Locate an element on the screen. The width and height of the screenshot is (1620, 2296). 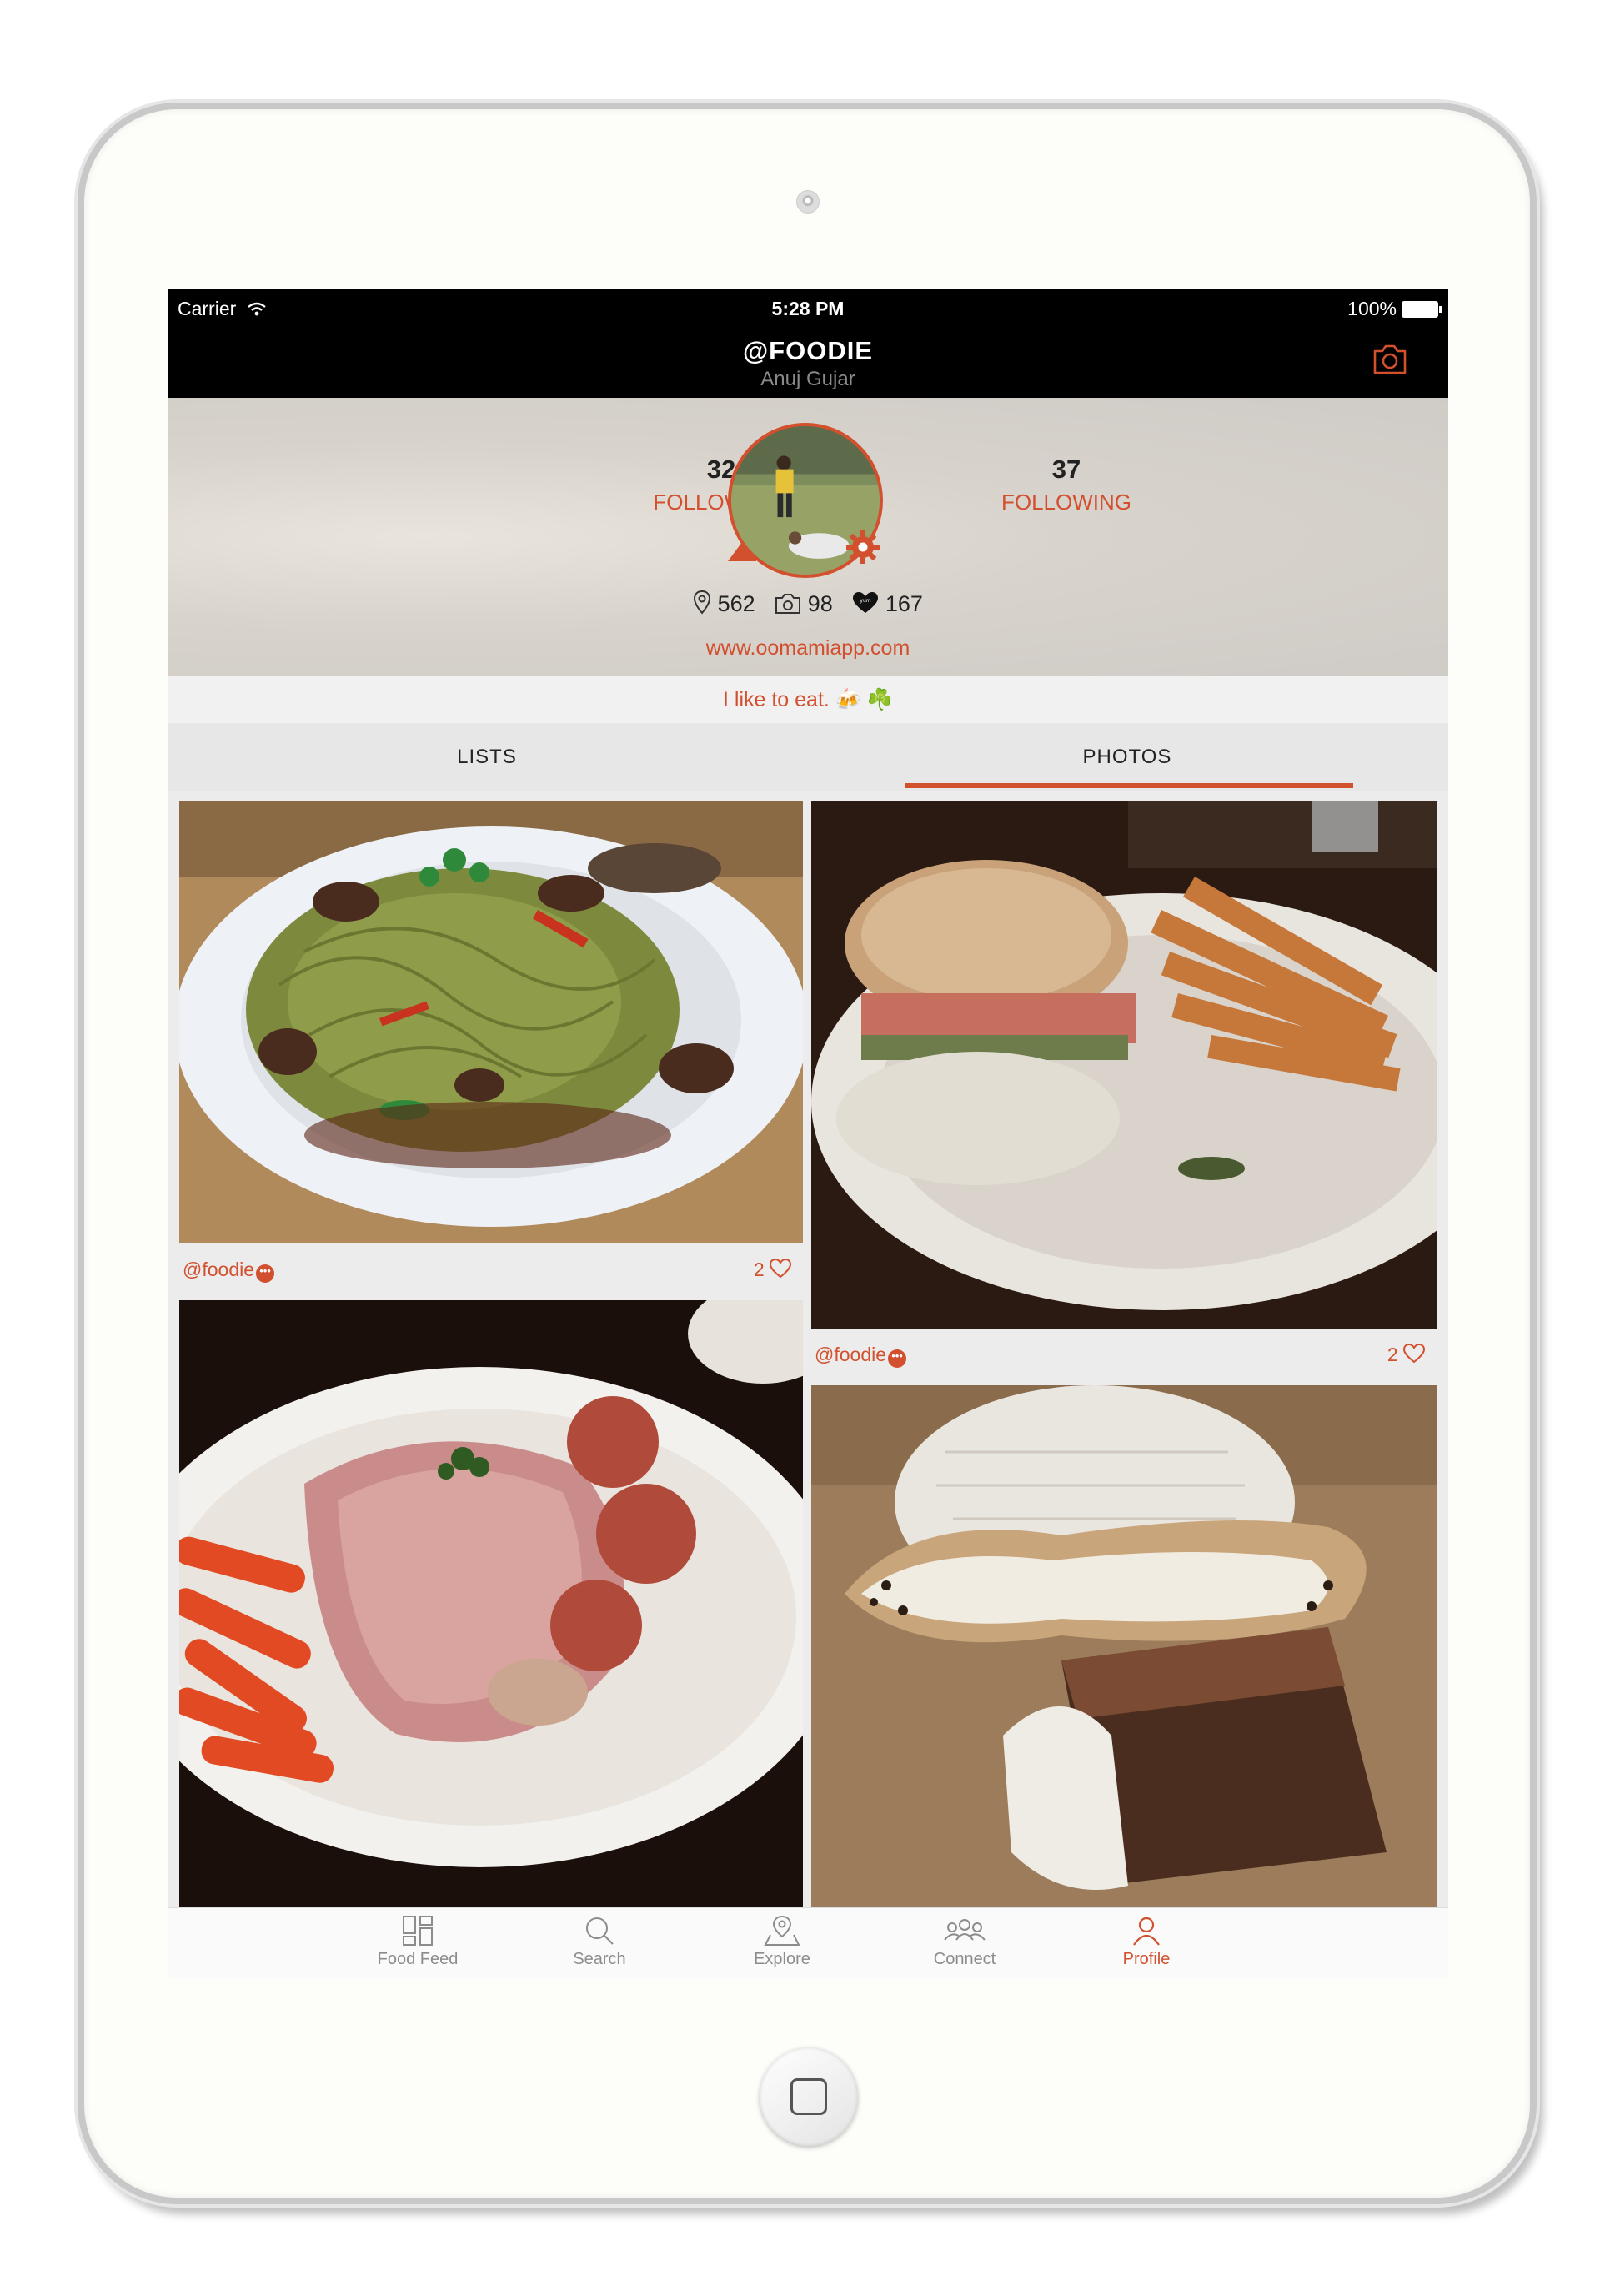
tab-explore: Explore is located at coordinates (782, 1943).